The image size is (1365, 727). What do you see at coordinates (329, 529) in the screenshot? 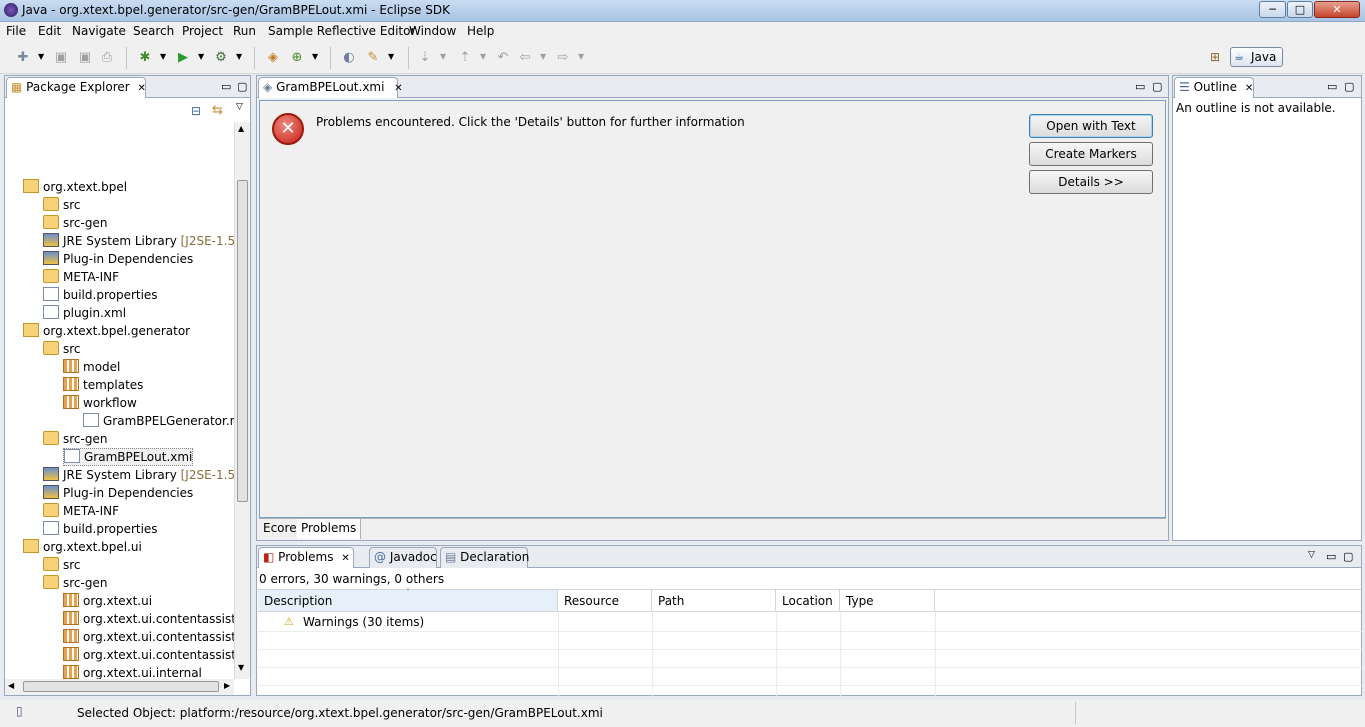
I see `tab-problems-page: Problems` at bounding box center [329, 529].